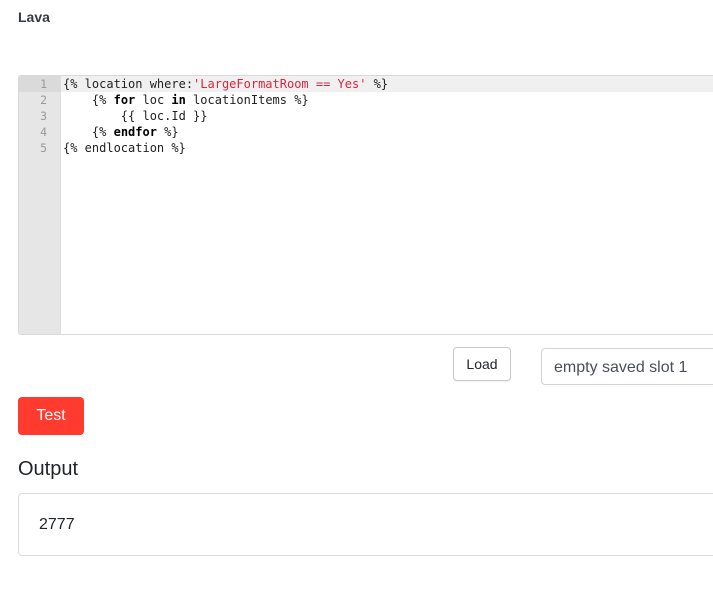  I want to click on line-number: 3, so click(43, 116).